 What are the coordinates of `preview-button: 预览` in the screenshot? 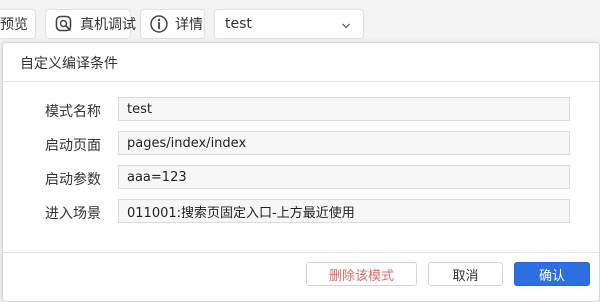 It's located at (18, 24).